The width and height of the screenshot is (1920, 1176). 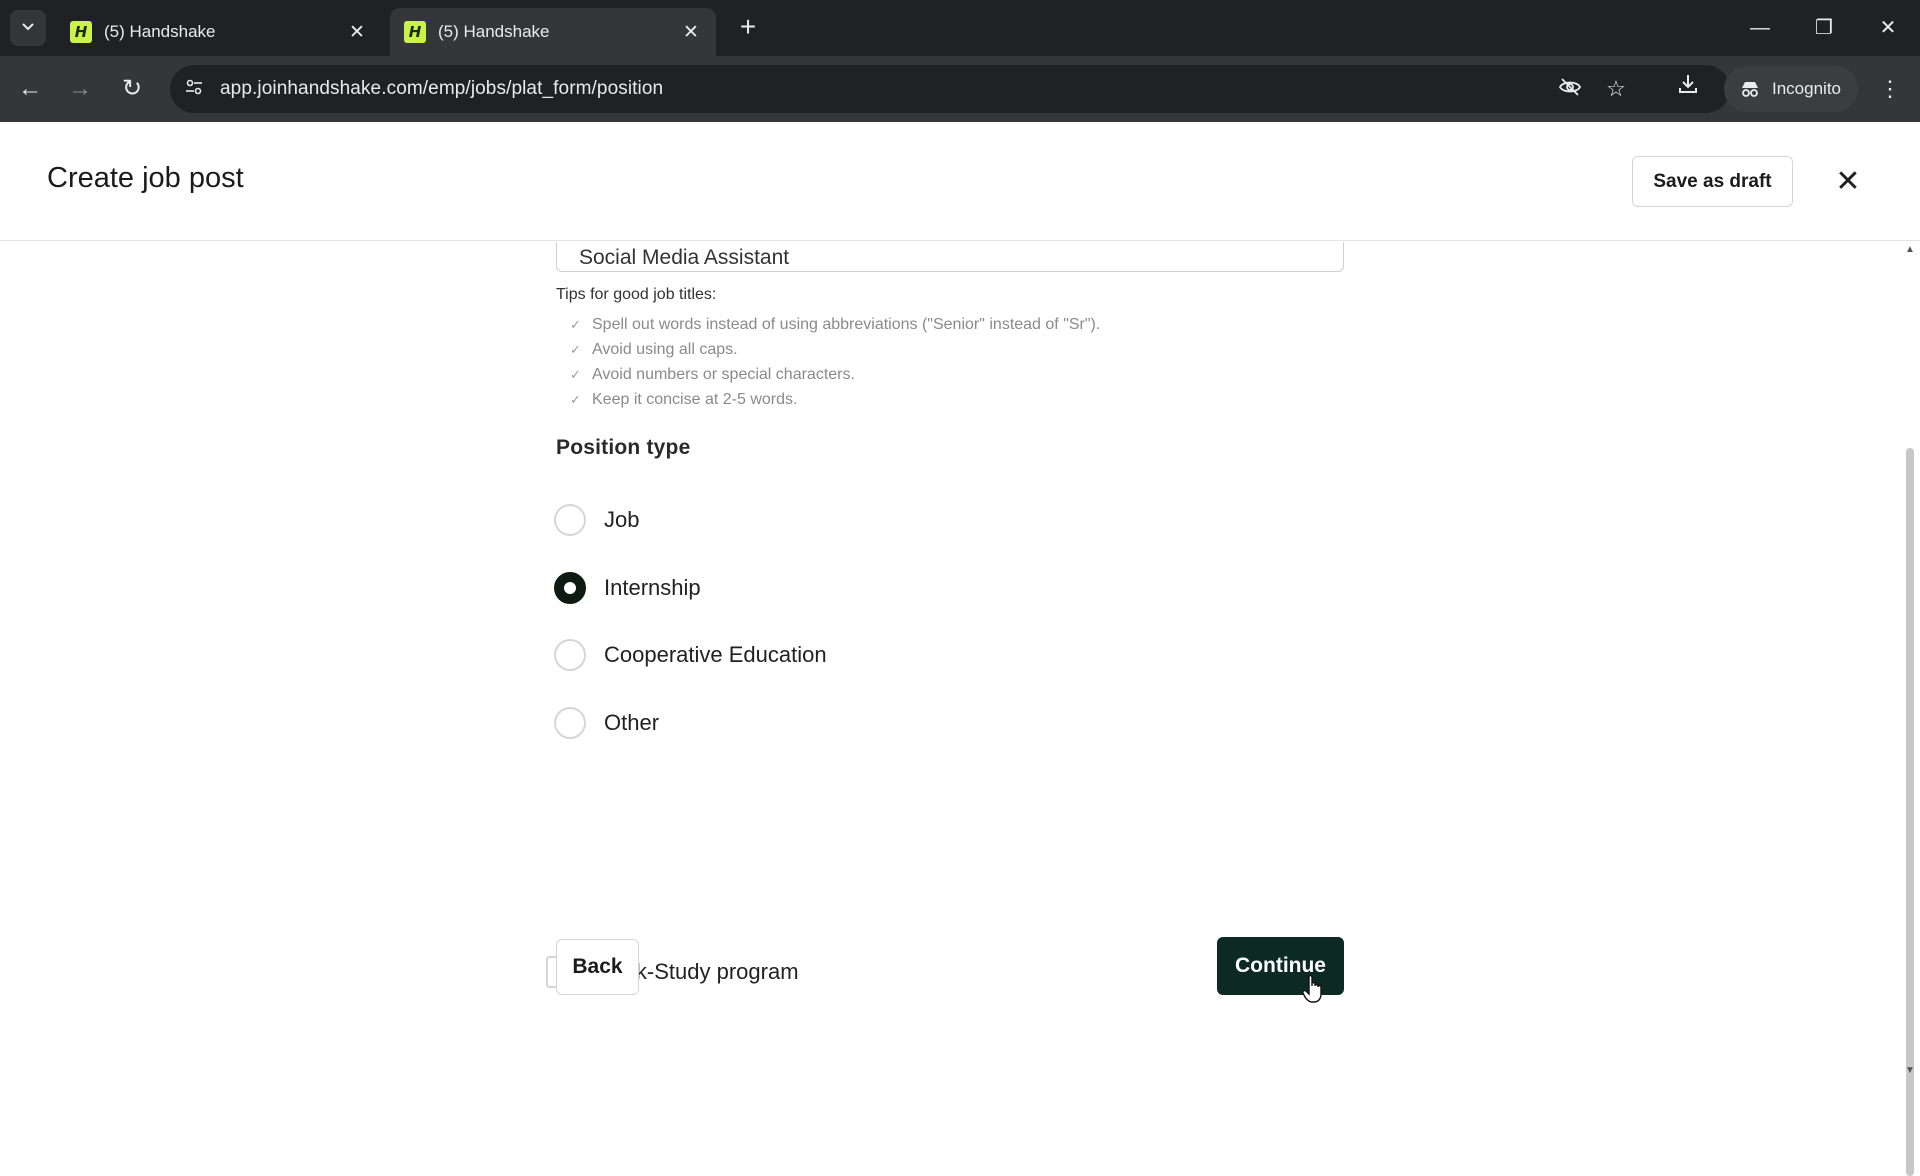 I want to click on radio-option-cooperative-education: Cooperative Education, so click(x=690, y=655).